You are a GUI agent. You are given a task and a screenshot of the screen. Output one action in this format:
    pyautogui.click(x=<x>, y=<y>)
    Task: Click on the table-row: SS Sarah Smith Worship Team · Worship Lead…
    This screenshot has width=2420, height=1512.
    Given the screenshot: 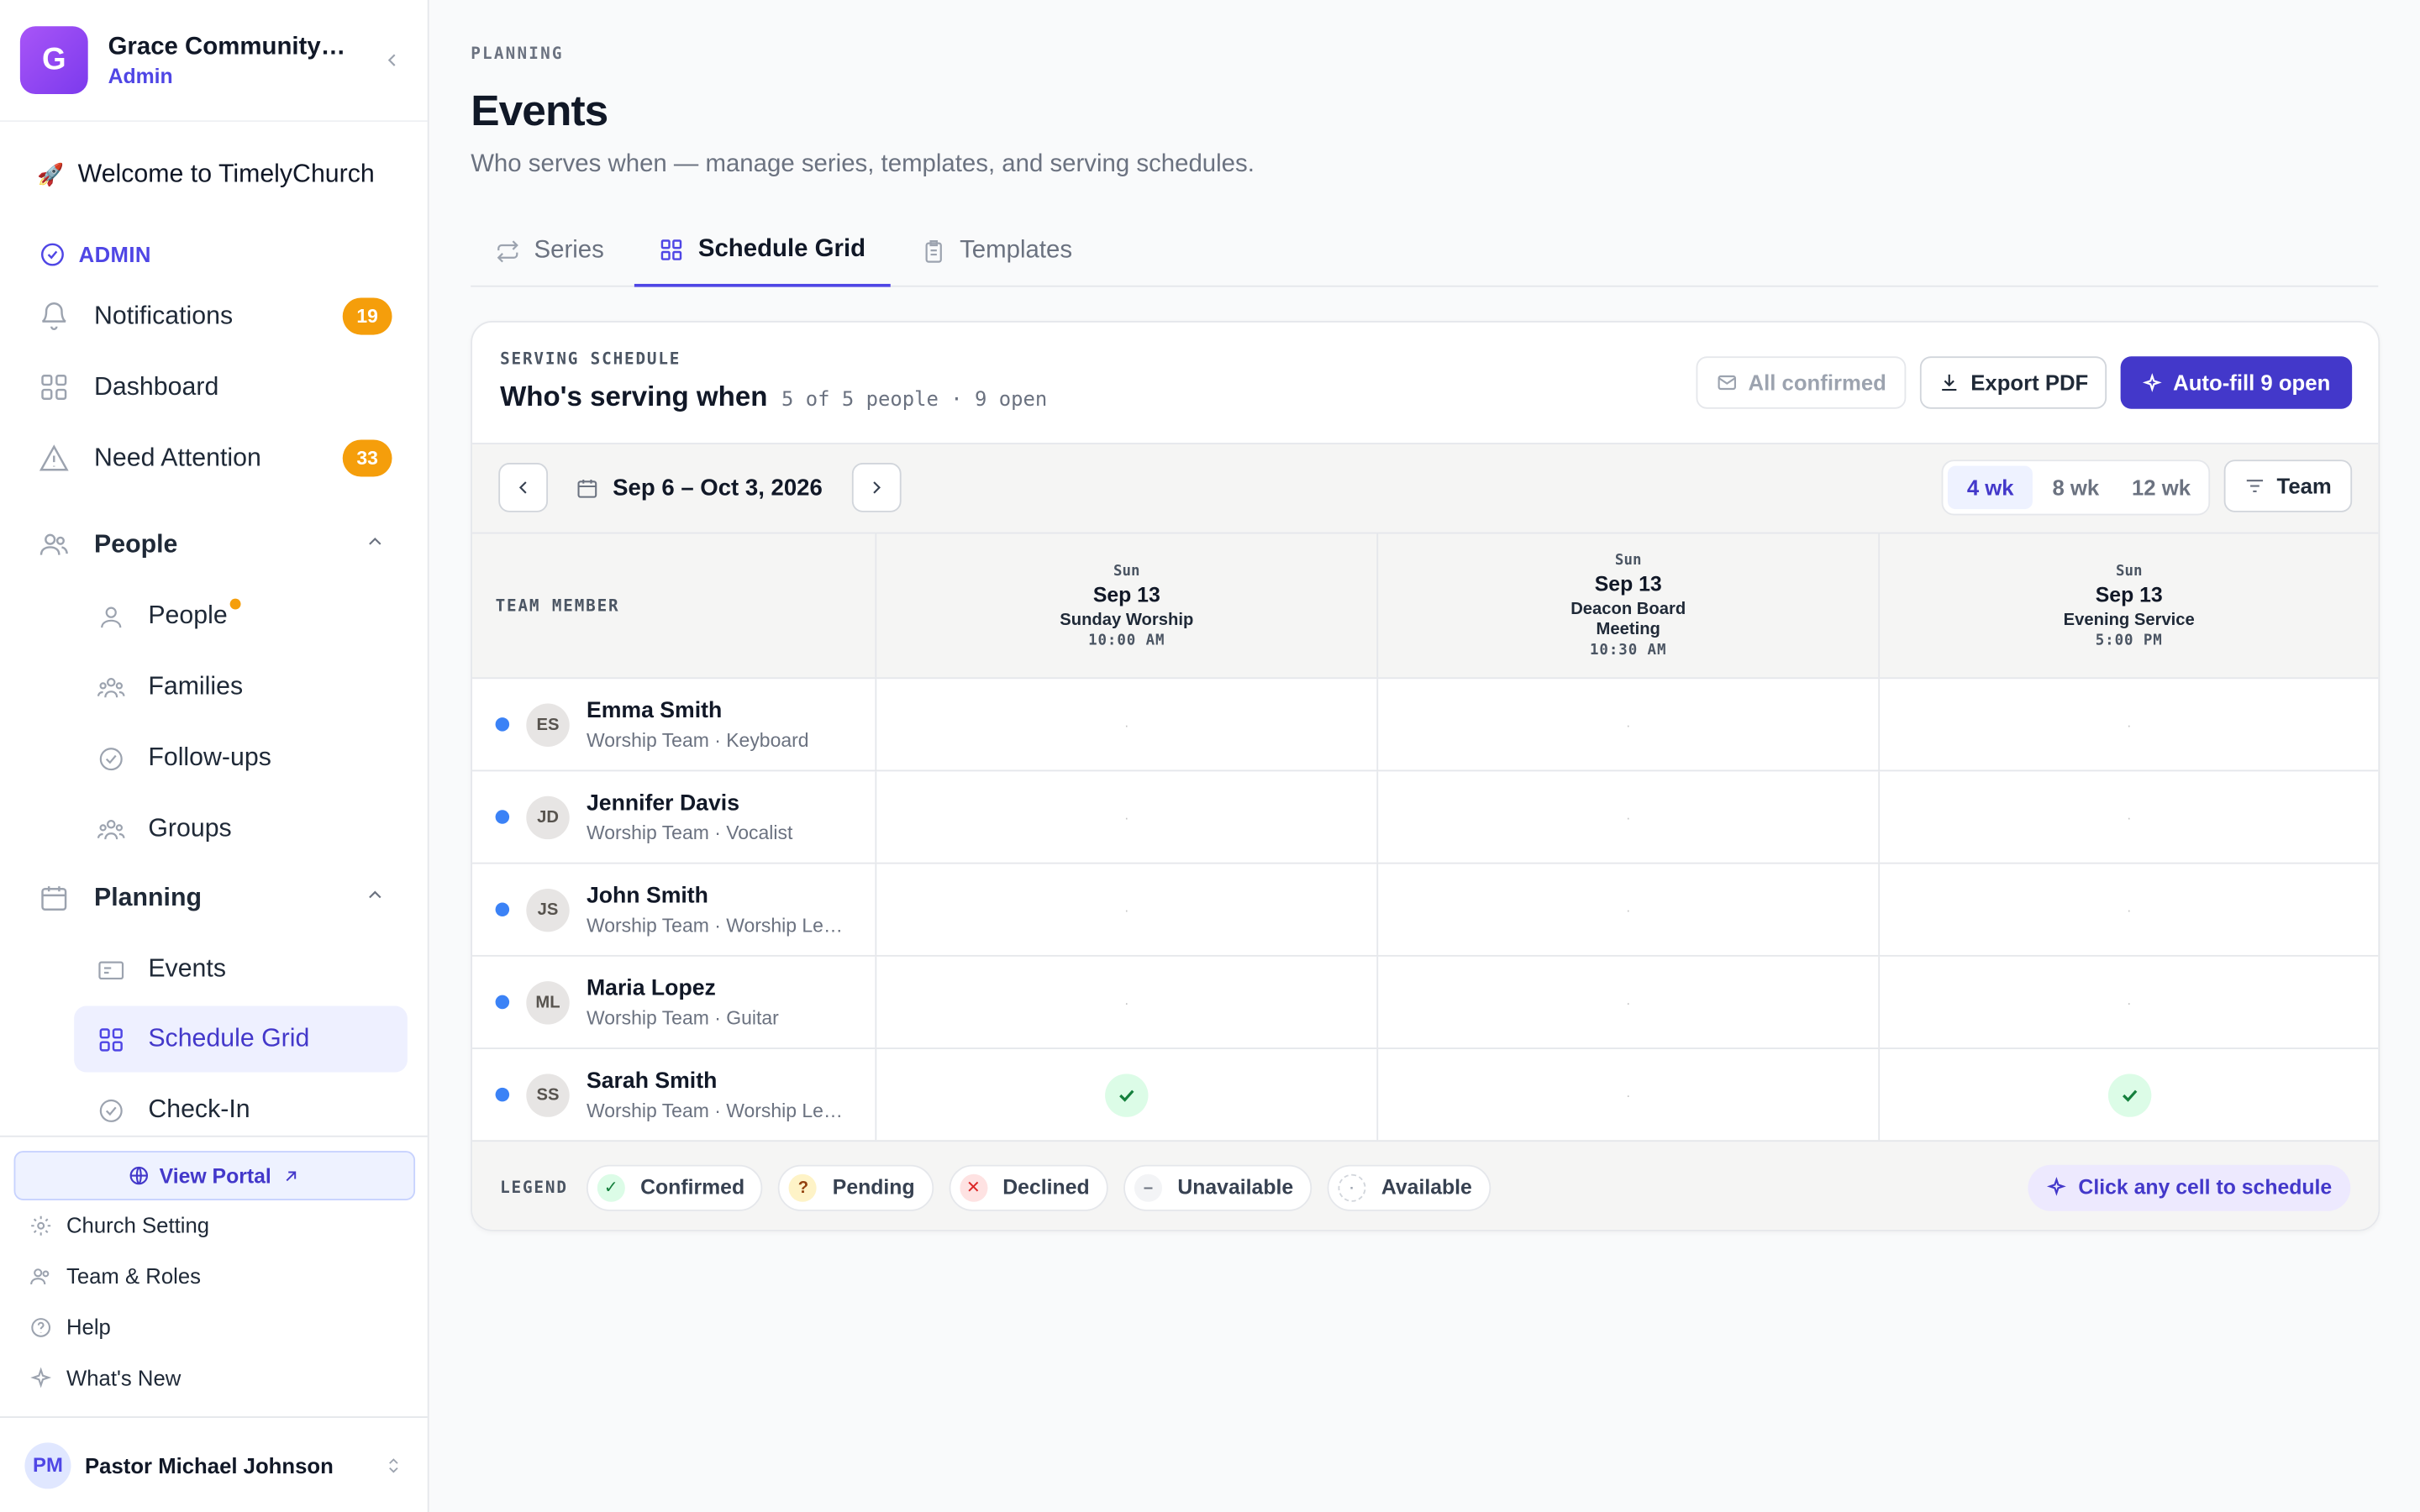 What is the action you would take?
    pyautogui.click(x=1425, y=1095)
    